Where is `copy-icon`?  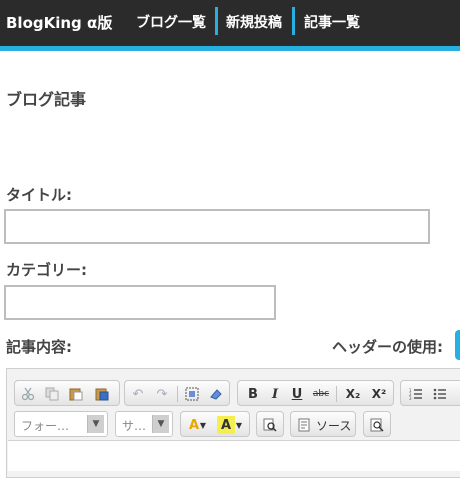
copy-icon is located at coordinates (52, 394).